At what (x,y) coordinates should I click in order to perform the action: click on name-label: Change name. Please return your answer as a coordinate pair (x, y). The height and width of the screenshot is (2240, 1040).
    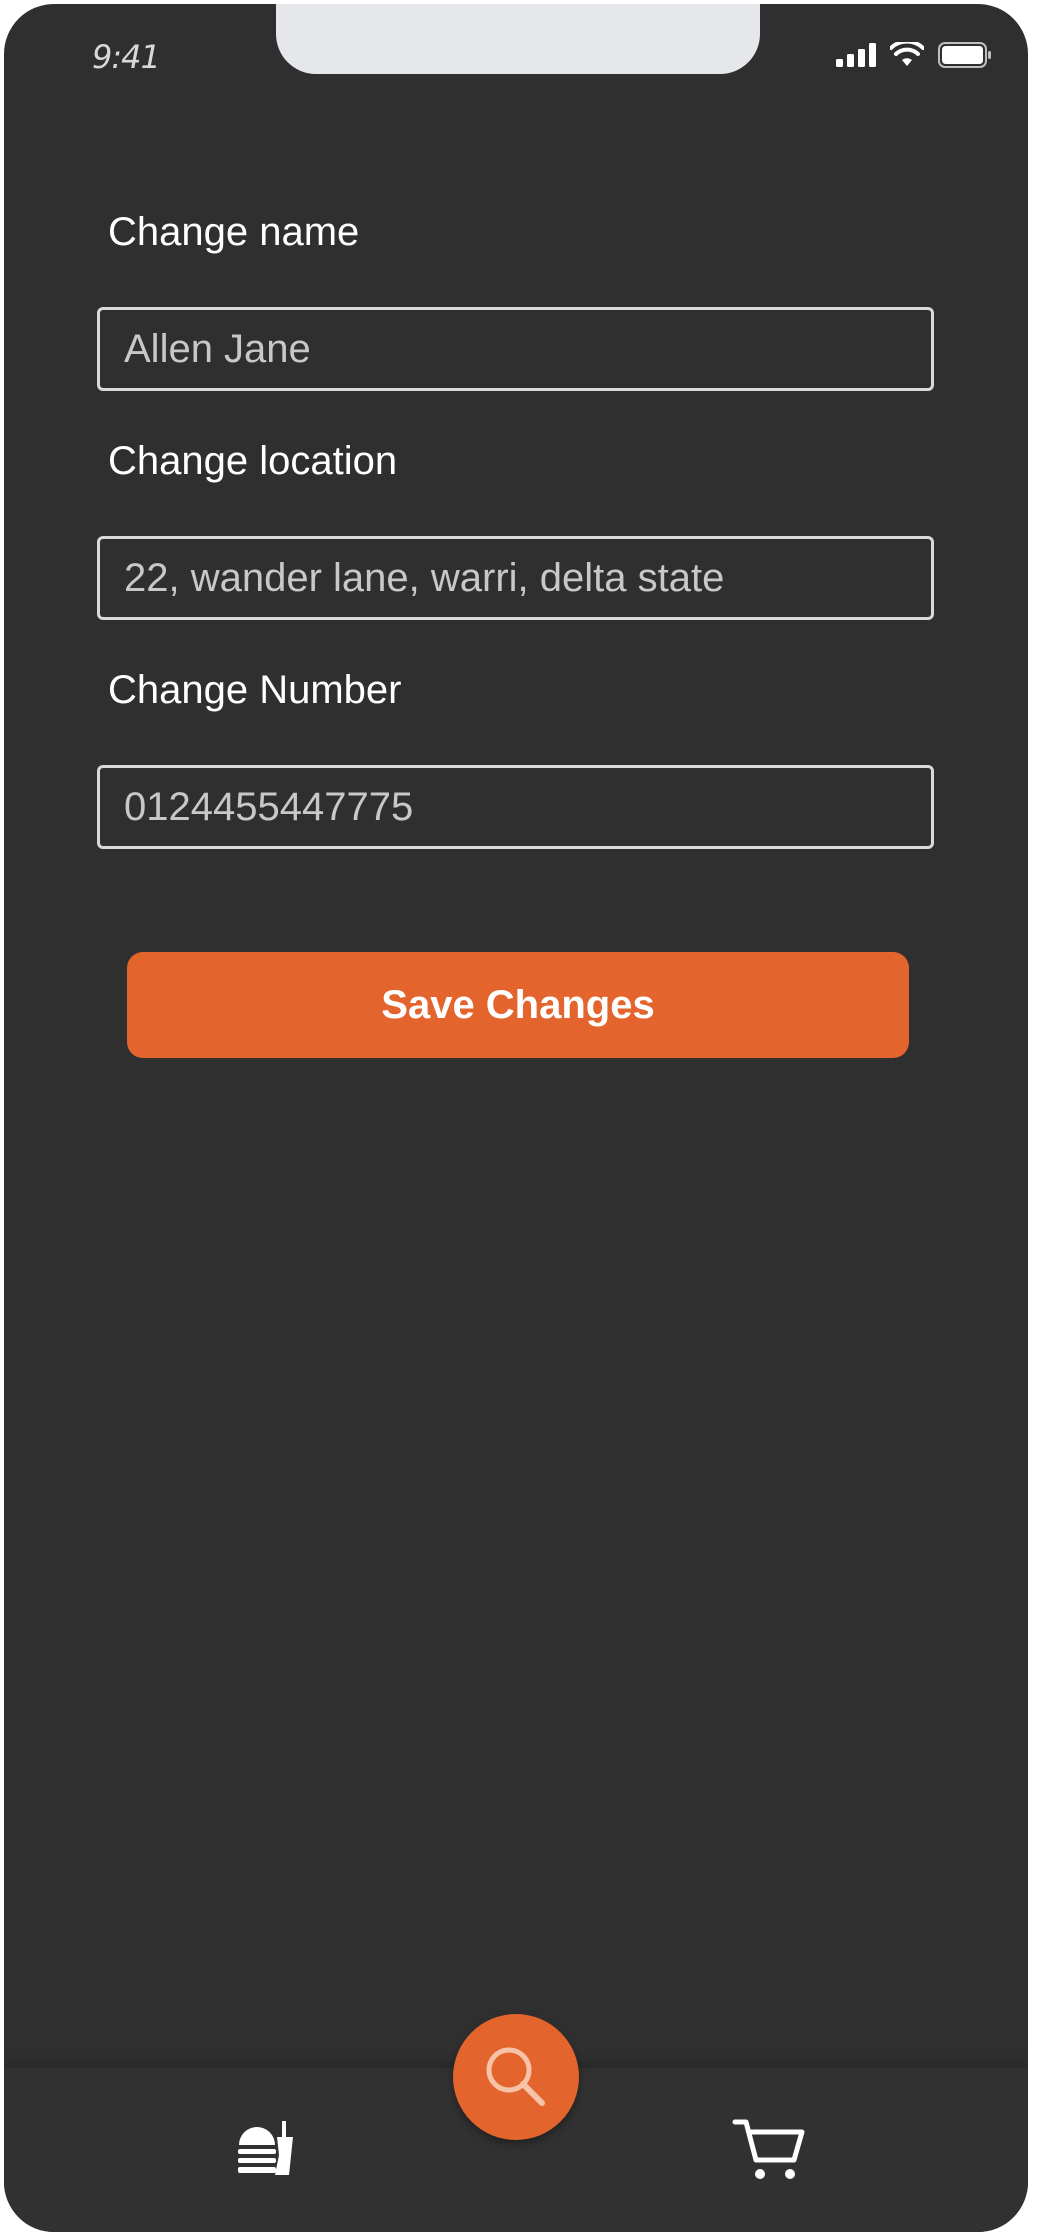
    Looking at the image, I should click on (234, 232).